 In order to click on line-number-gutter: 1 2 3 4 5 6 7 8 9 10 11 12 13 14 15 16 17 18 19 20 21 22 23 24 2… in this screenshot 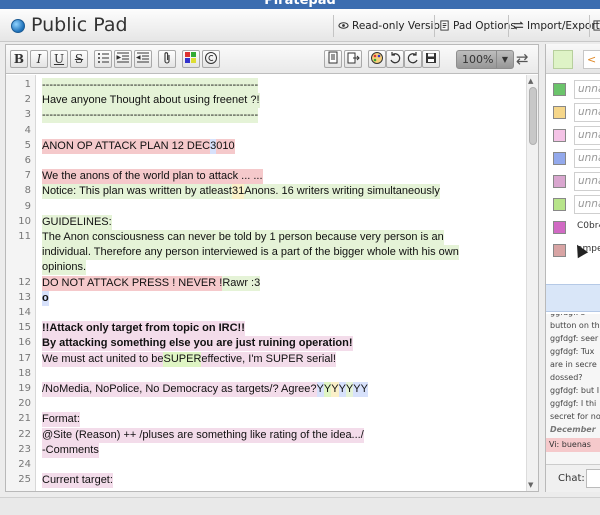, I will do `click(21, 283)`.